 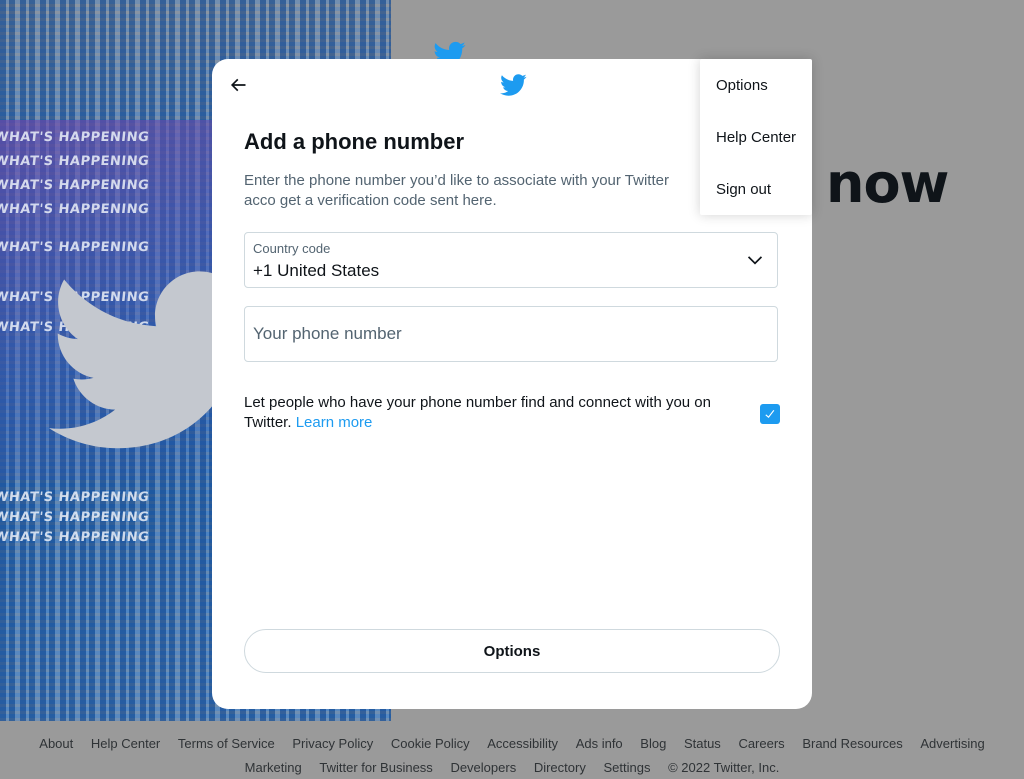 What do you see at coordinates (852, 743) in the screenshot?
I see `footer-link-brand-resources: Brand Resources` at bounding box center [852, 743].